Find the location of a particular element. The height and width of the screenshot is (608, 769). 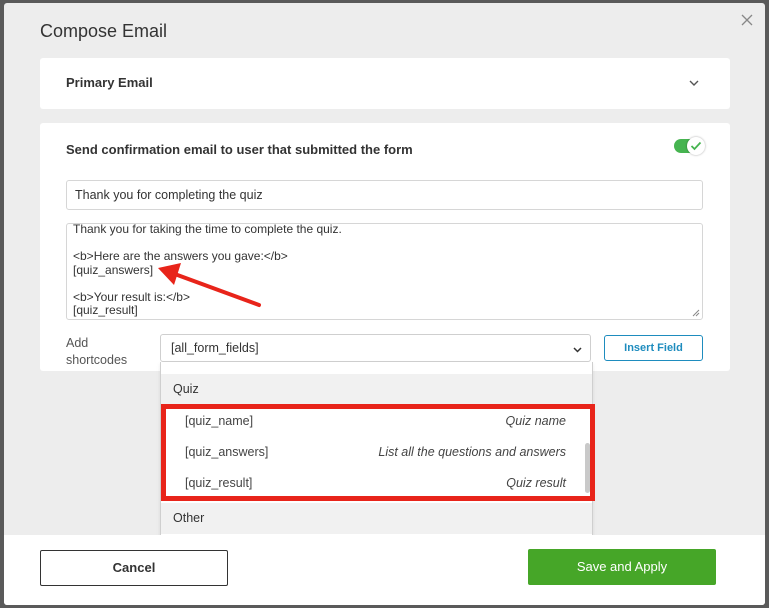

shortcodes-select: [all_form_fields] is located at coordinates (375, 348).